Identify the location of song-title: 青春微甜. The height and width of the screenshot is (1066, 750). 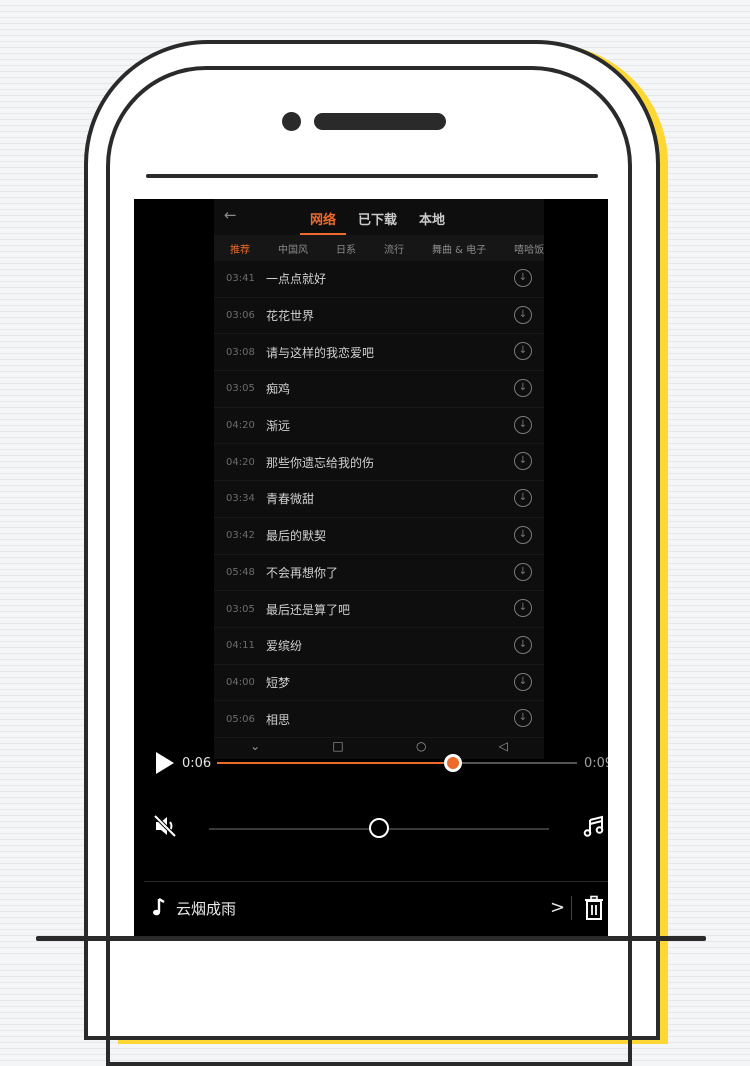
(290, 499).